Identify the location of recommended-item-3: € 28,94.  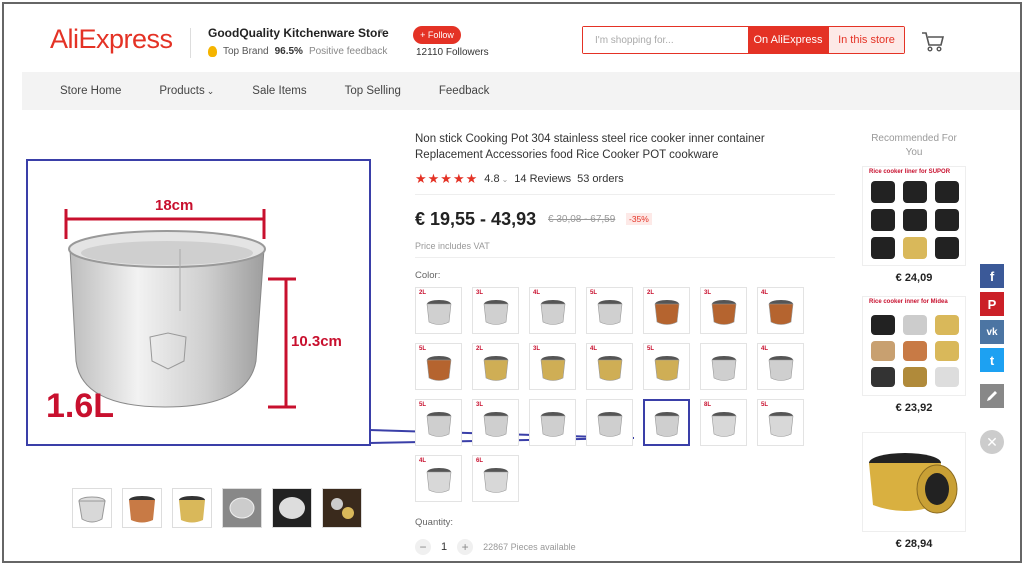
(914, 491).